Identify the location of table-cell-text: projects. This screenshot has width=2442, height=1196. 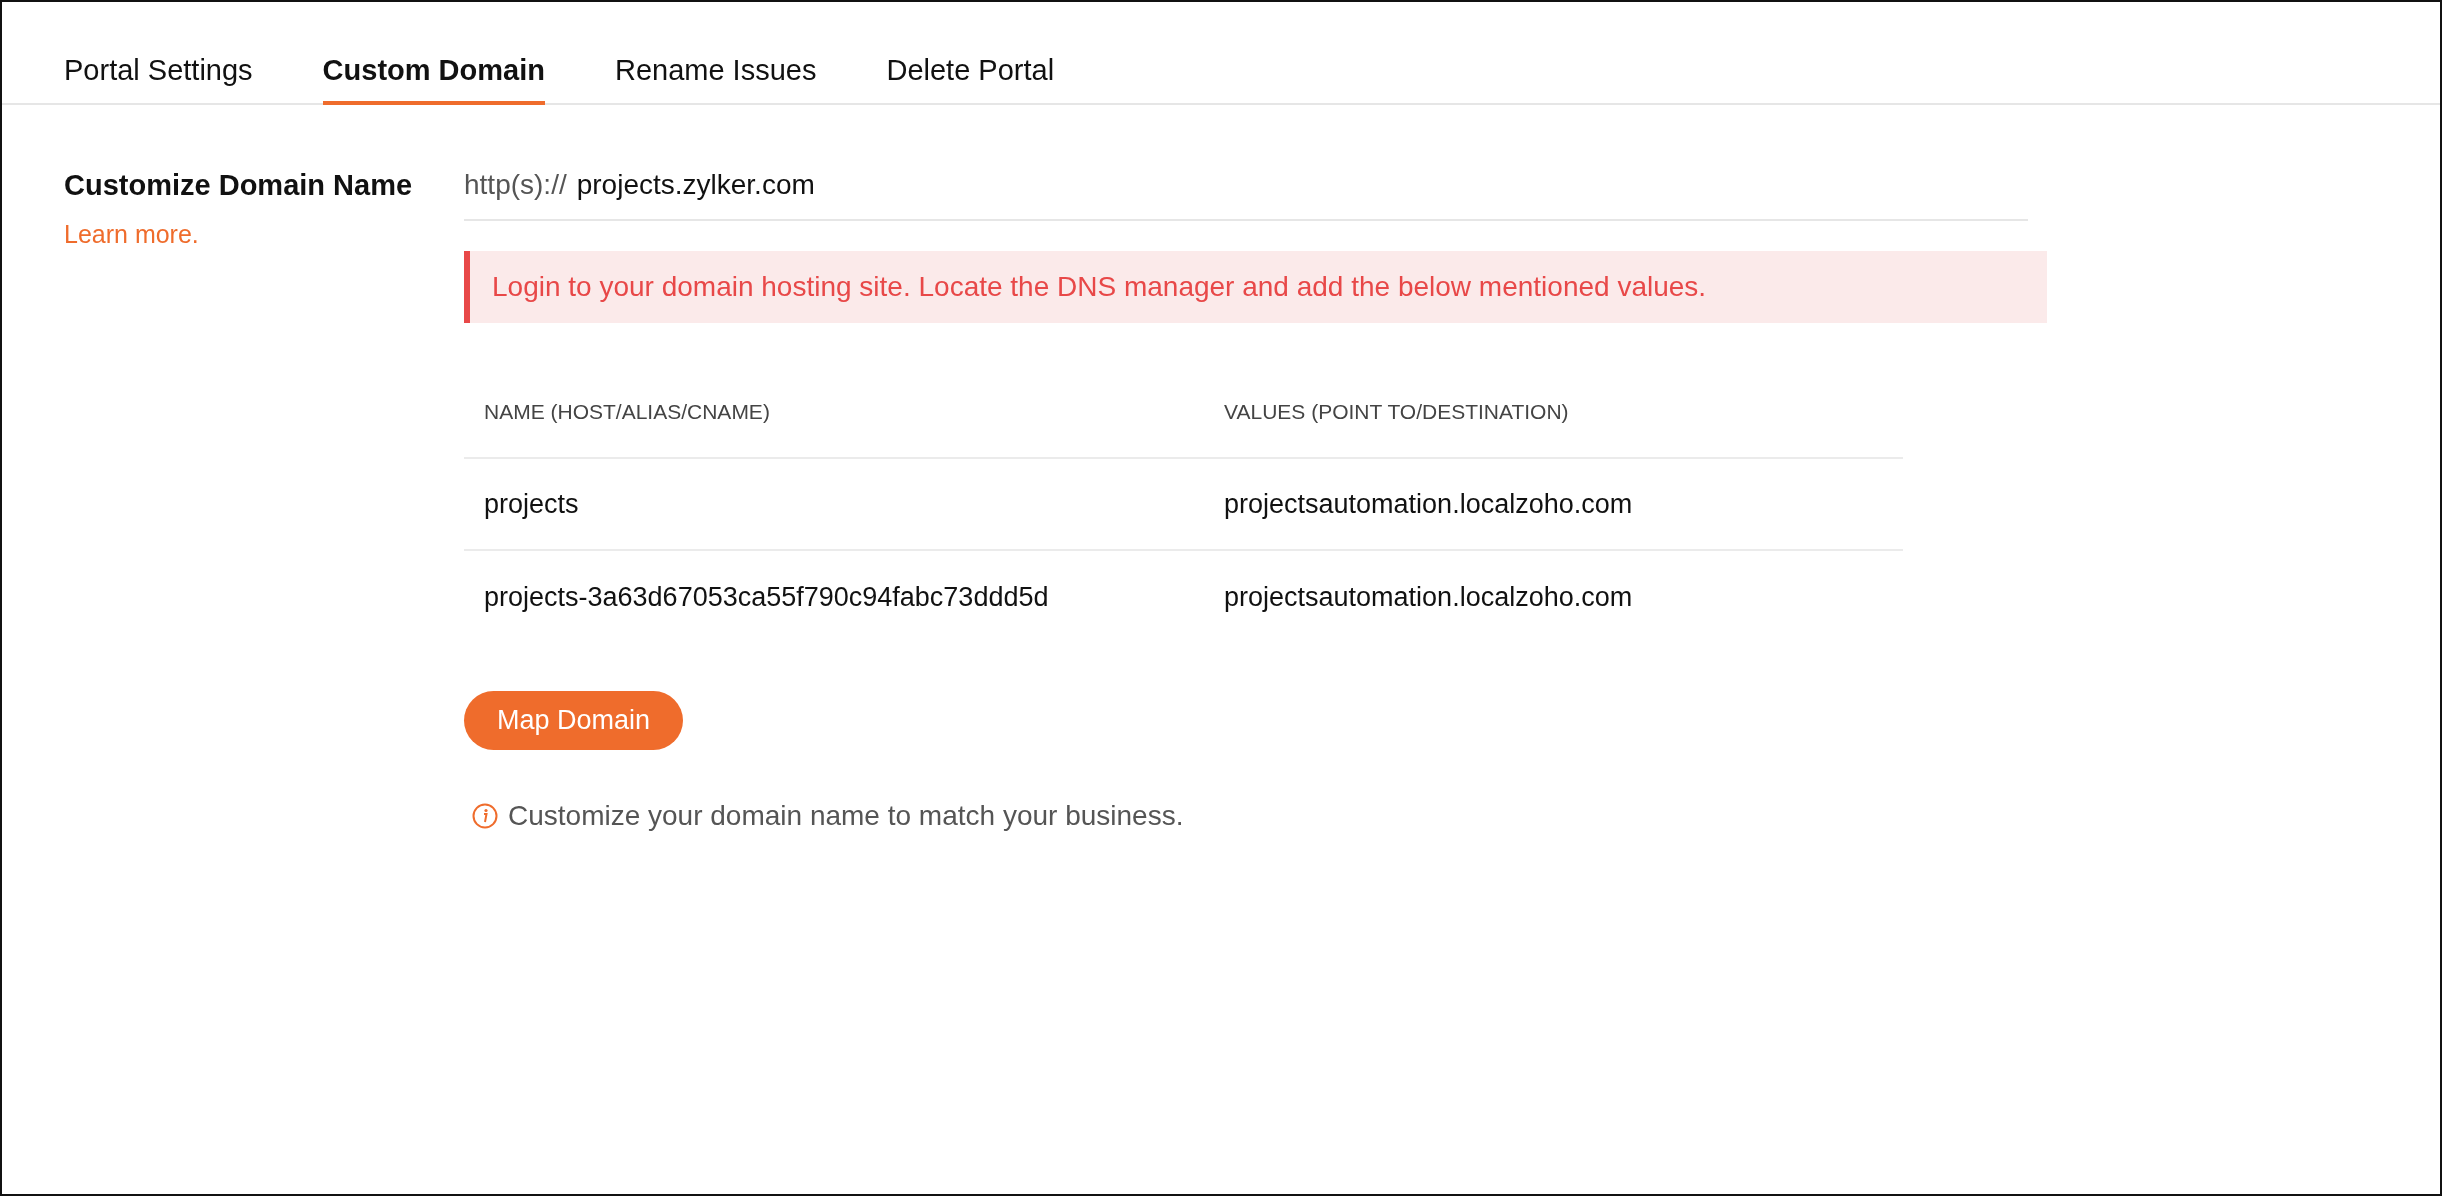
(531, 504).